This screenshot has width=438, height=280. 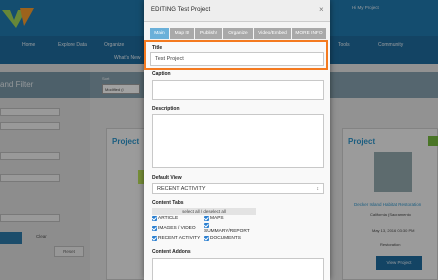 I want to click on title-field-highlight, so click(x=236, y=55).